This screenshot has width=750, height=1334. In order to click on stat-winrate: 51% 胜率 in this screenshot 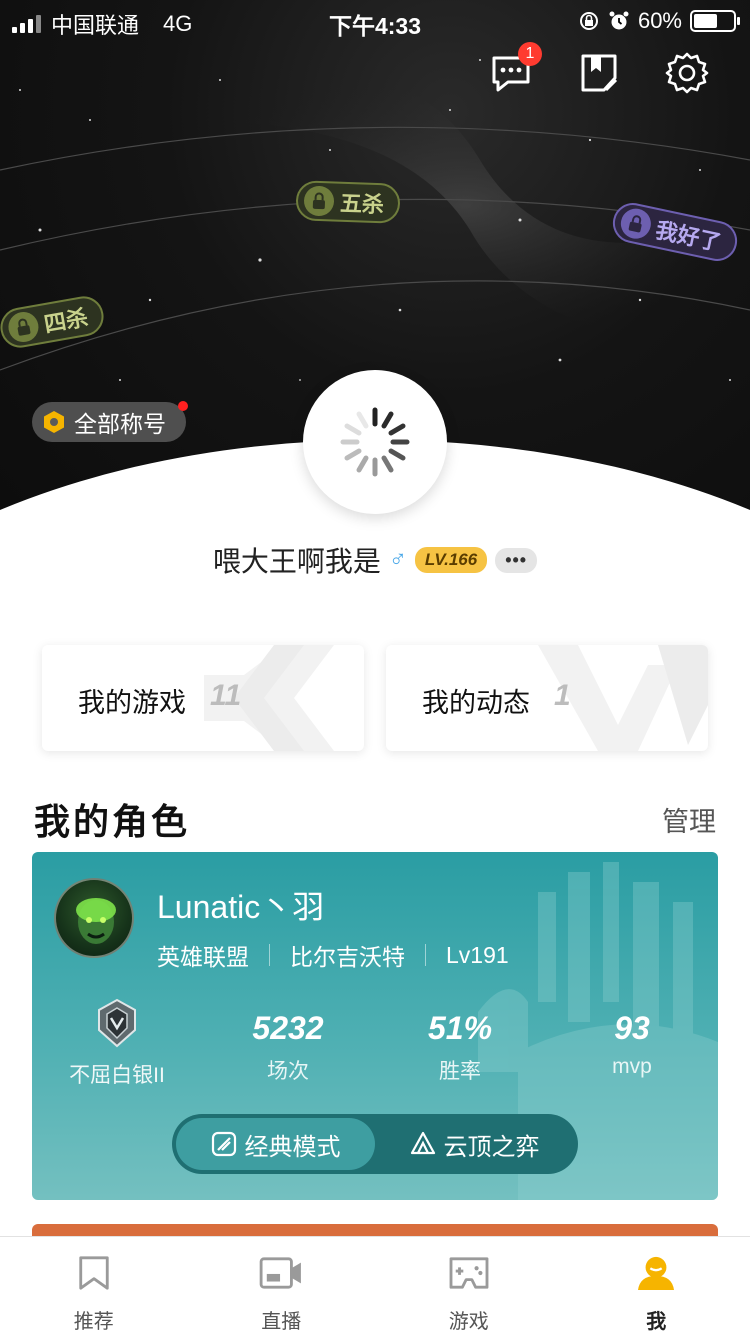, I will do `click(460, 1047)`.